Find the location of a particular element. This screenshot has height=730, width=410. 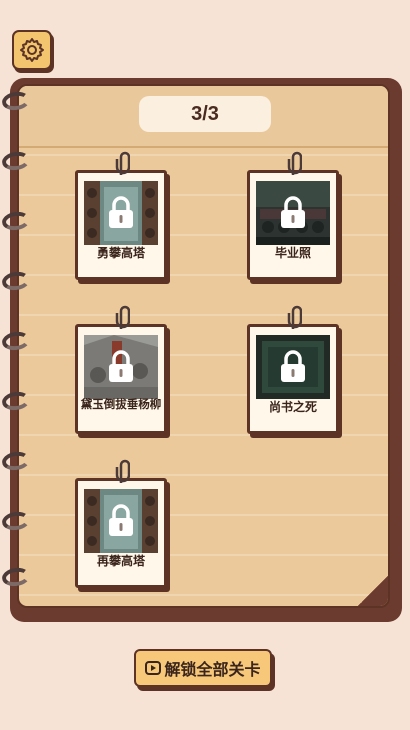

notebook-header: 3/3 is located at coordinates (203, 117).